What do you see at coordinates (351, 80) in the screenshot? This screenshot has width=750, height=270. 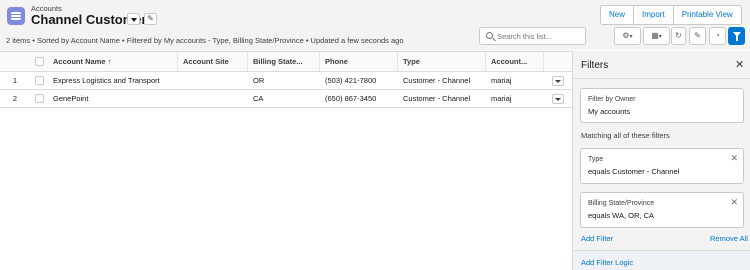 I see `phone-cell: (503) 421-7800` at bounding box center [351, 80].